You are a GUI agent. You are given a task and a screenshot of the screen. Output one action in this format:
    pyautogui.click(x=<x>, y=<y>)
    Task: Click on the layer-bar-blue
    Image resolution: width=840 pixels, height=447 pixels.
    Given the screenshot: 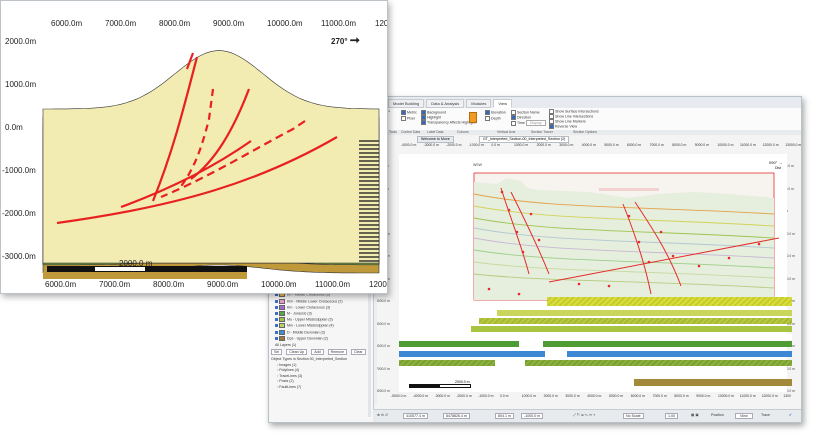 What is the action you would take?
    pyautogui.click(x=595, y=354)
    